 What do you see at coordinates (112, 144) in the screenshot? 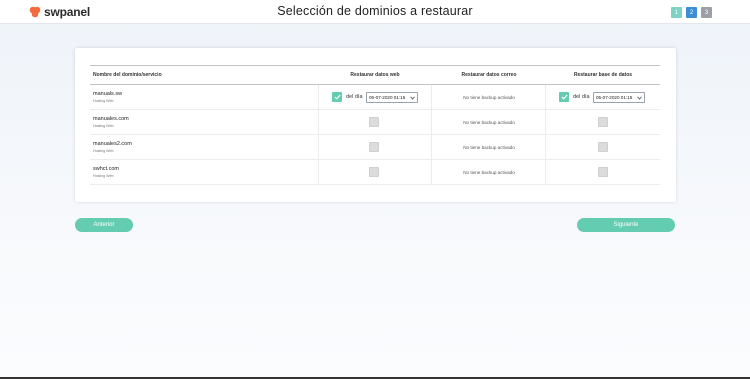
I see `domain-name: manuales2.com` at bounding box center [112, 144].